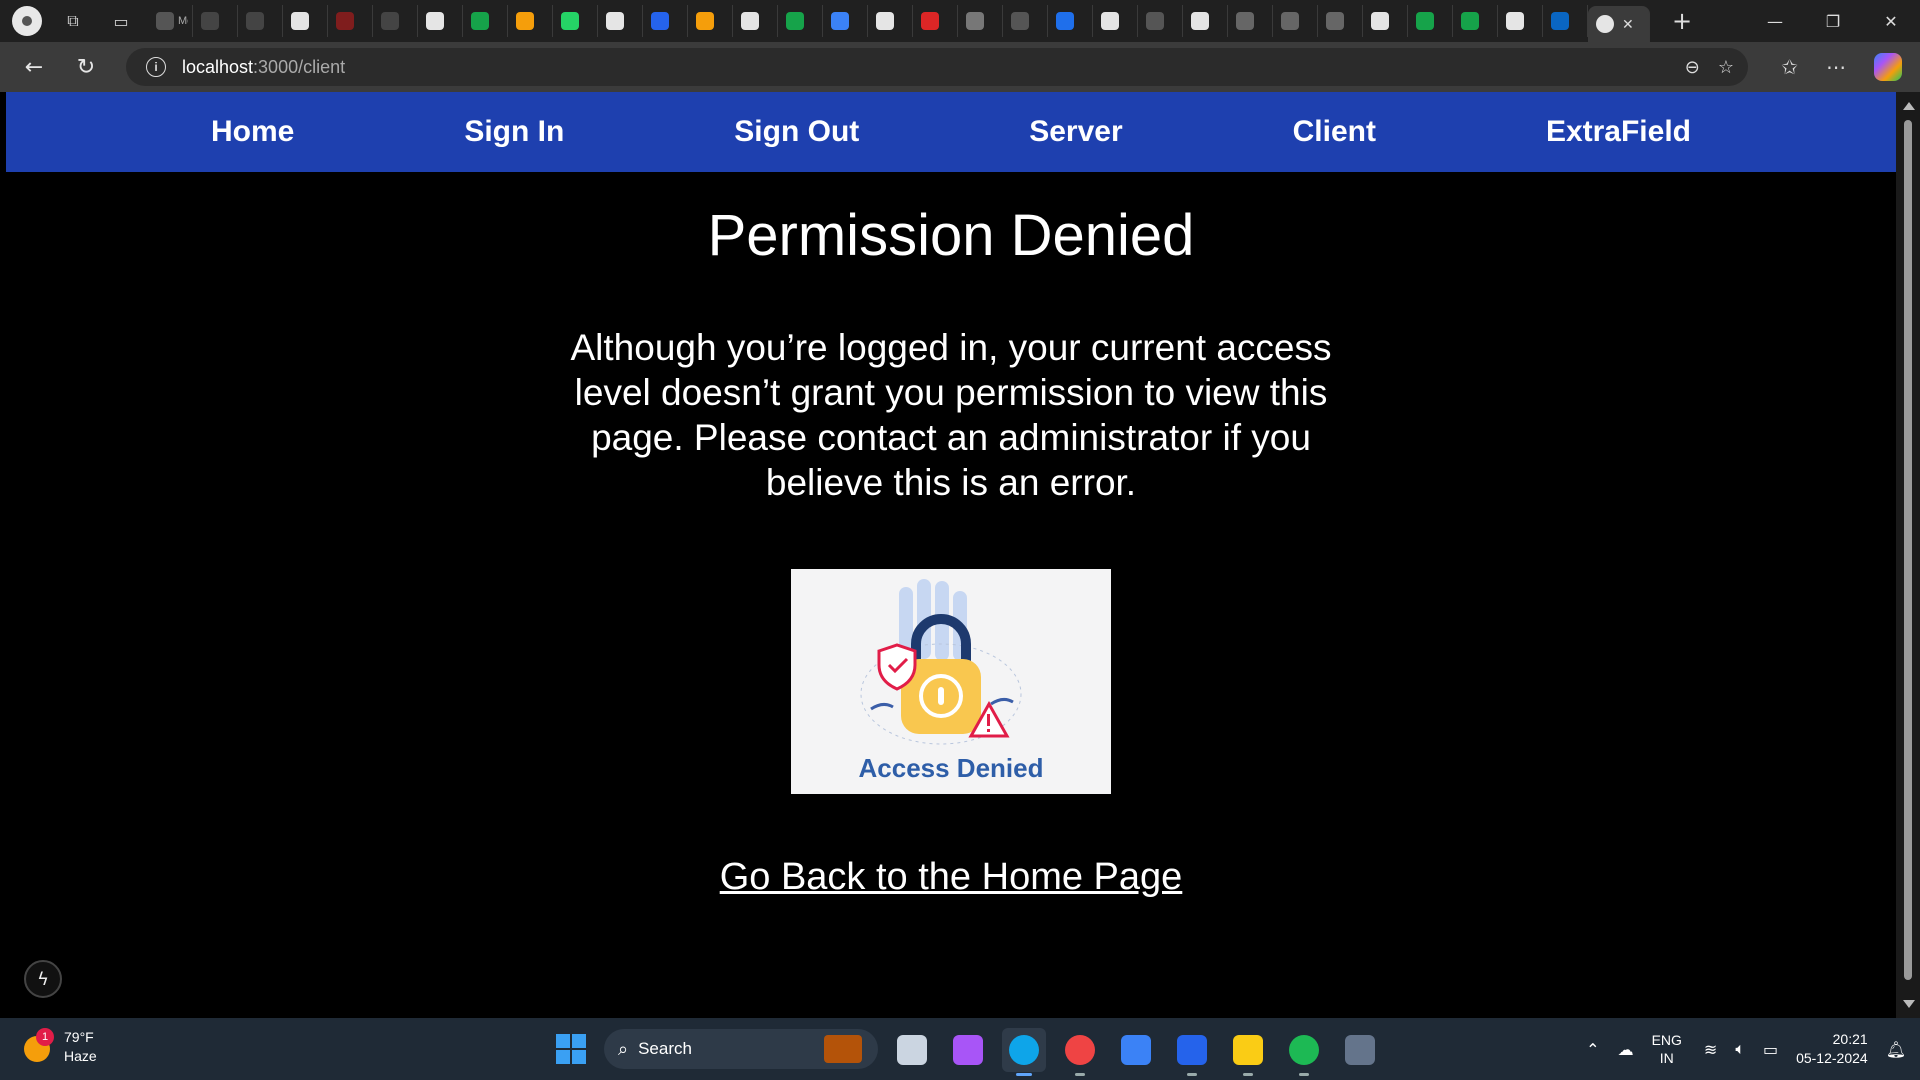  What do you see at coordinates (1192, 1052) in the screenshot?
I see `vscode-app-icon` at bounding box center [1192, 1052].